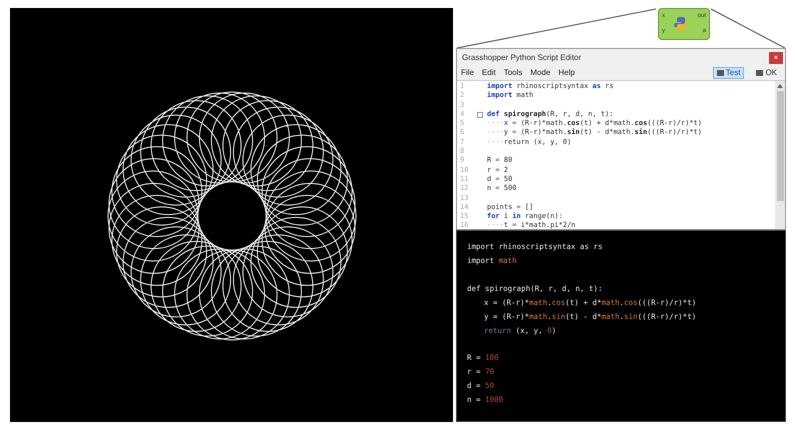 This screenshot has height=428, width=796. I want to click on python-logo-icon, so click(681, 24).